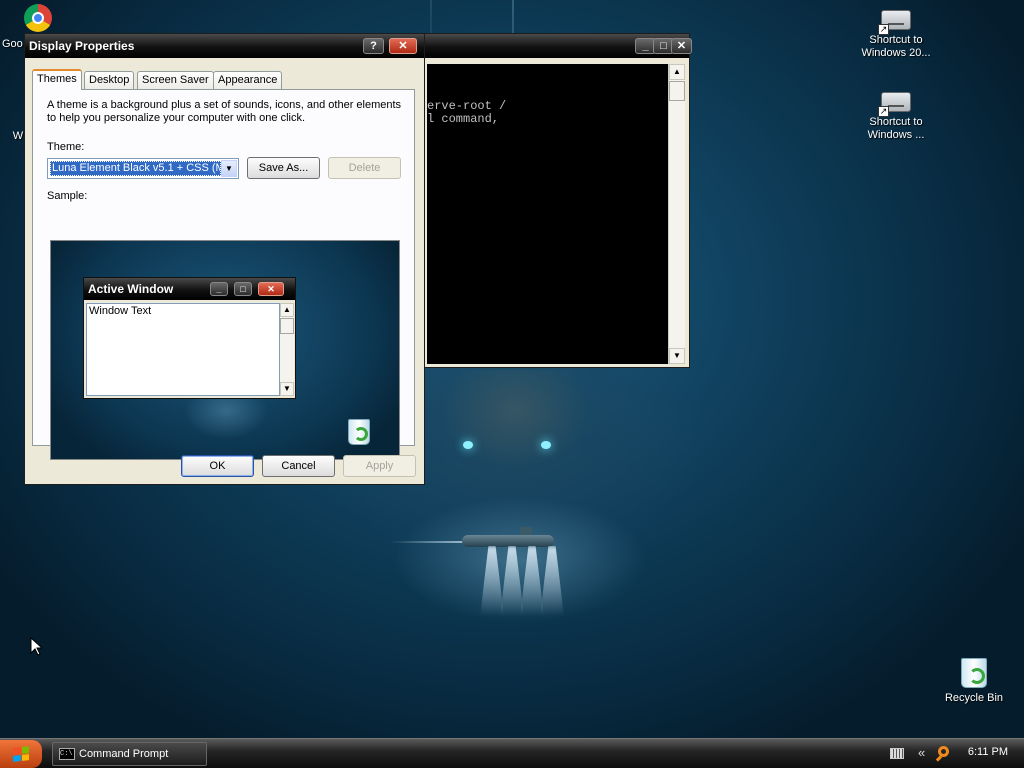 This screenshot has width=1024, height=768. I want to click on submarine-trail, so click(430, 542).